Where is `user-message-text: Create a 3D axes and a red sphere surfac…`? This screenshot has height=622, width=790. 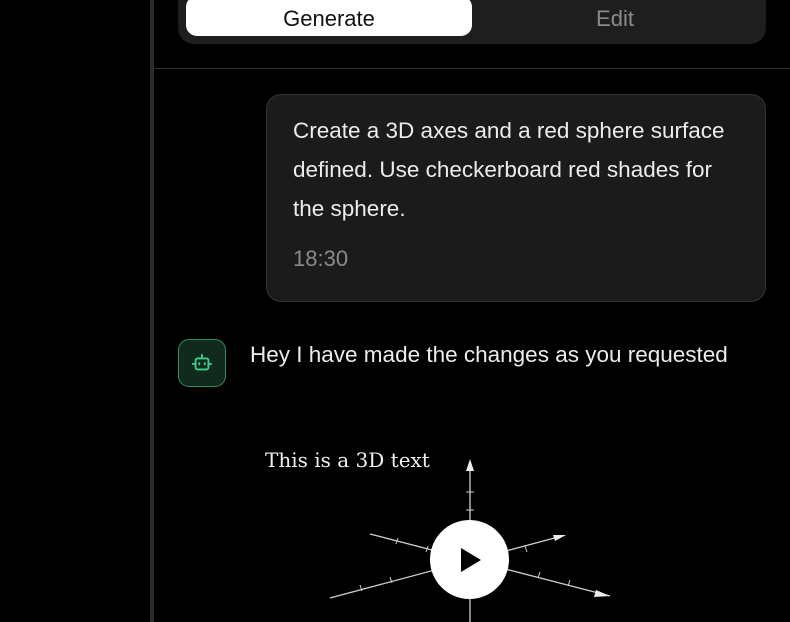 user-message-text: Create a 3D axes and a red sphere surfac… is located at coordinates (509, 169).